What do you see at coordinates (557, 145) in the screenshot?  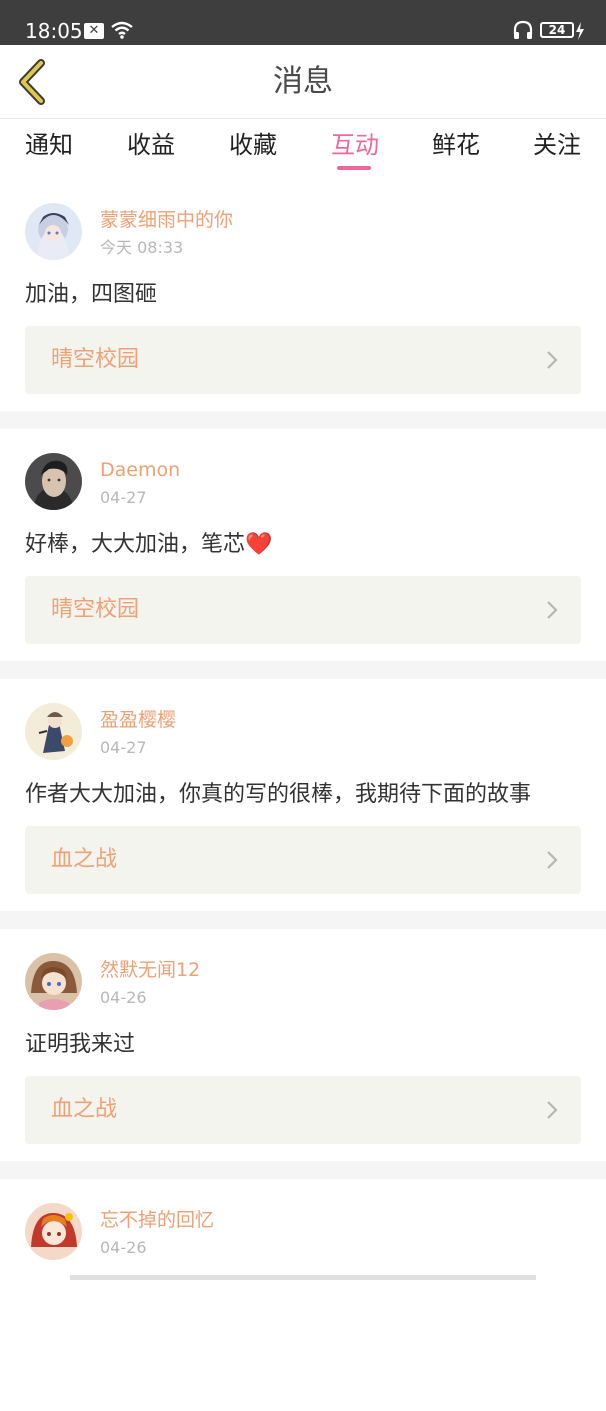 I see `tab-following: 关注` at bounding box center [557, 145].